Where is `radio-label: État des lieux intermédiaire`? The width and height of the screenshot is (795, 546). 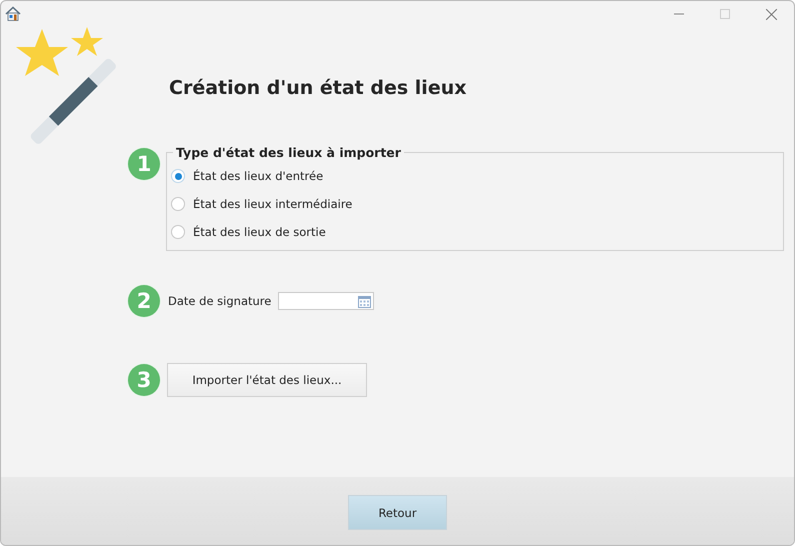
radio-label: État des lieux intermédiaire is located at coordinates (272, 204).